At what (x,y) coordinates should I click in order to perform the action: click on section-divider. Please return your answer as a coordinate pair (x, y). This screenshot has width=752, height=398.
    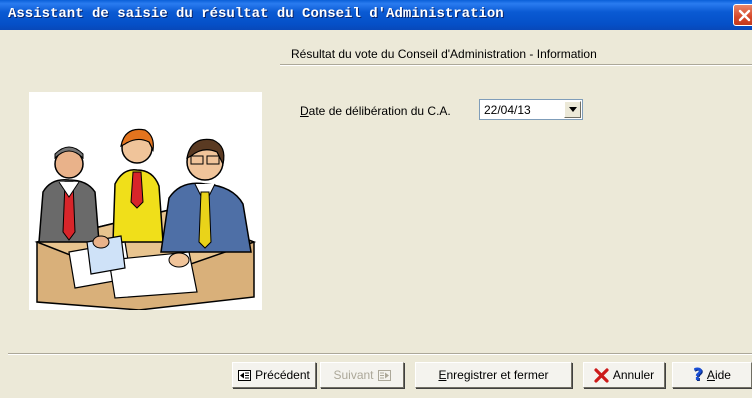
    Looking at the image, I should click on (516, 65).